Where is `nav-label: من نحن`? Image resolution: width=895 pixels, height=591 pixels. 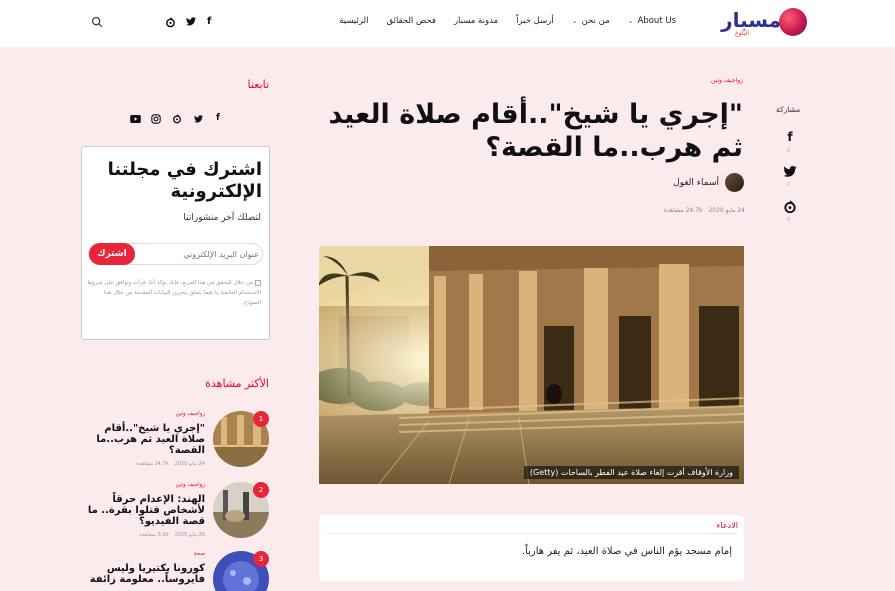 nav-label: من نحن is located at coordinates (595, 21).